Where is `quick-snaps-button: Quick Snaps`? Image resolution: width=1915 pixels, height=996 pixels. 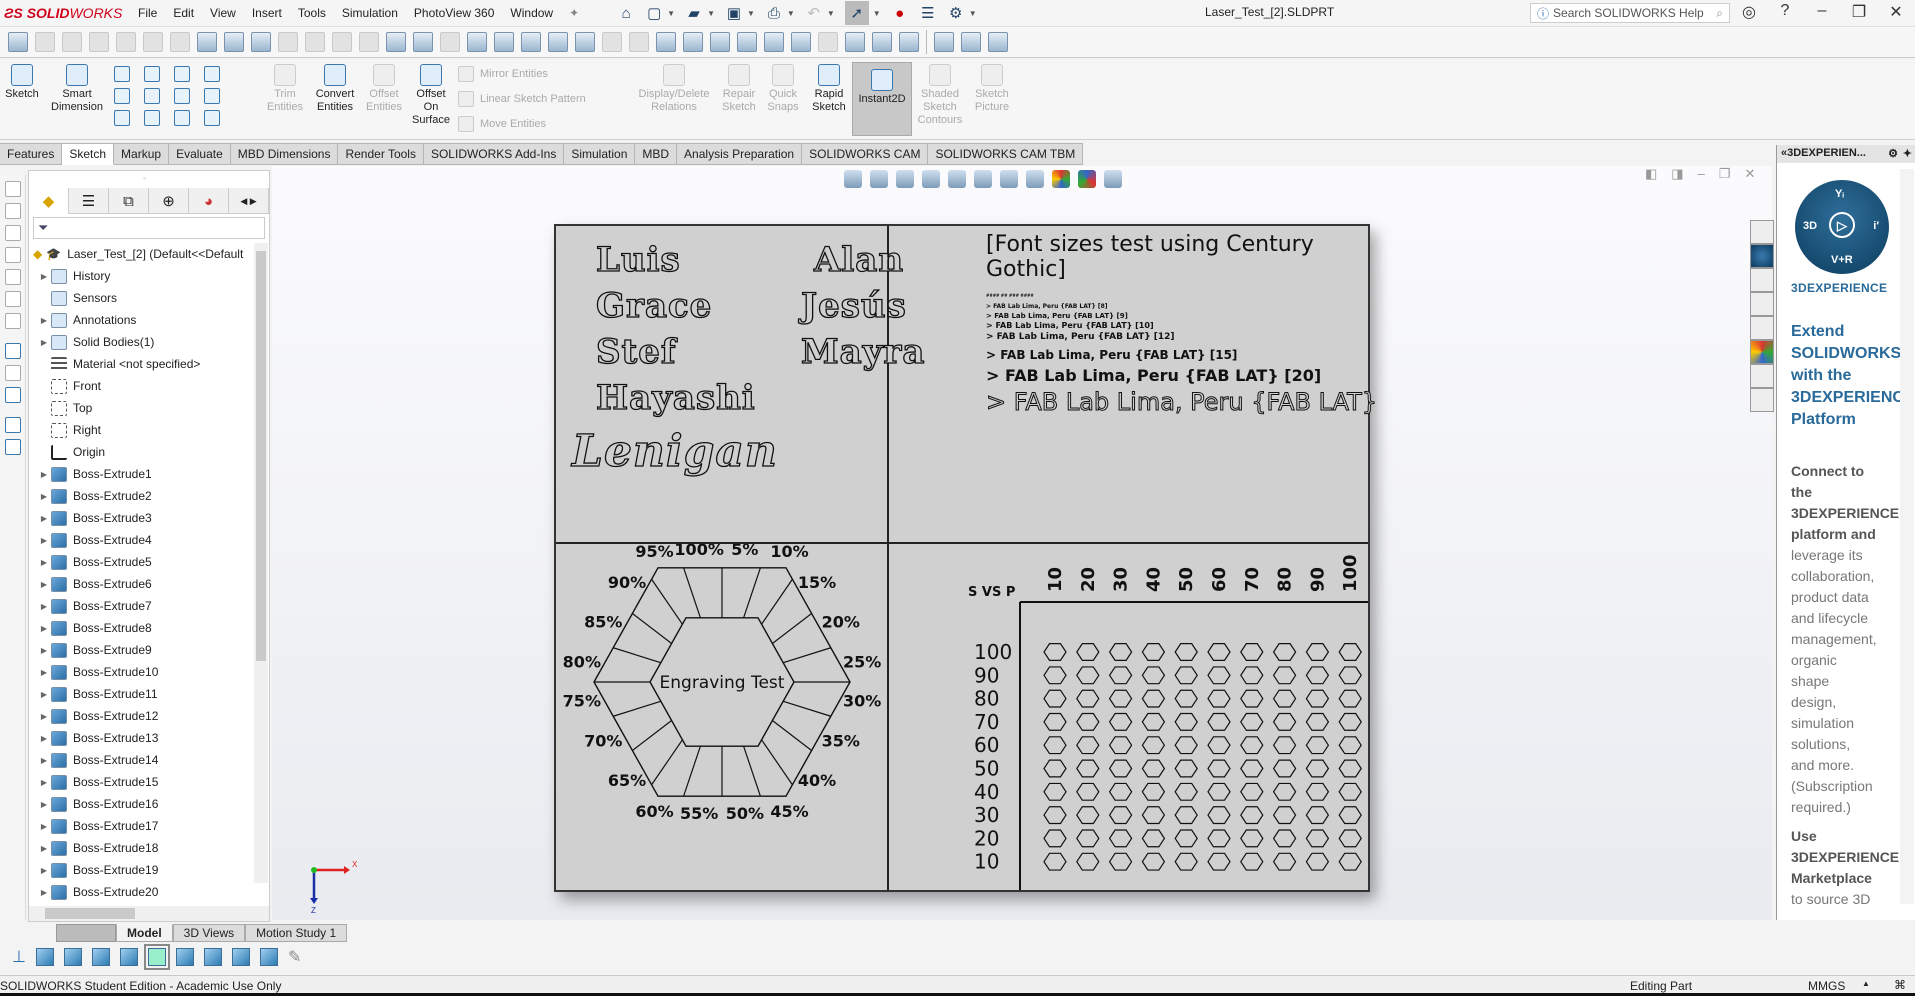
quick-snaps-button: Quick Snaps is located at coordinates (783, 89).